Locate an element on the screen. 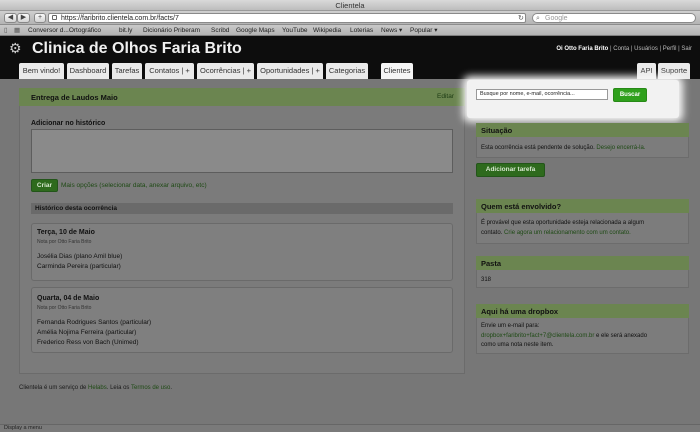 This screenshot has width=700, height=432. lock-icon is located at coordinates (54, 17).